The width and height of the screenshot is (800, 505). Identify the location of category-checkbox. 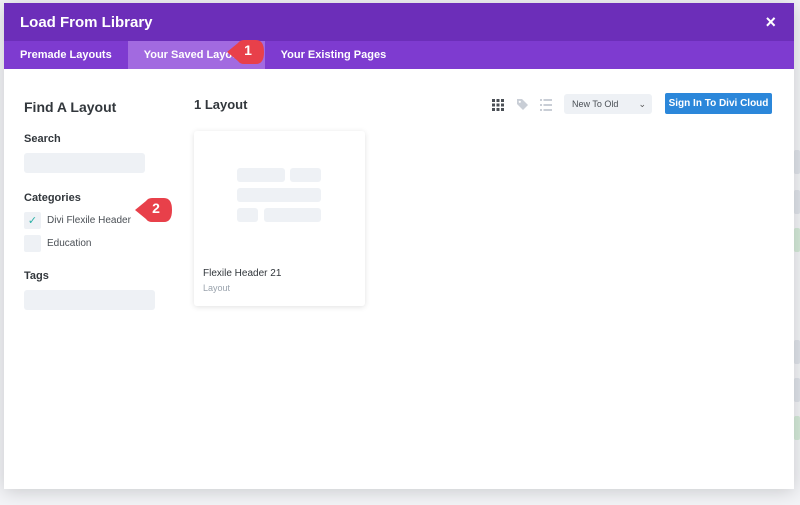
(32, 243).